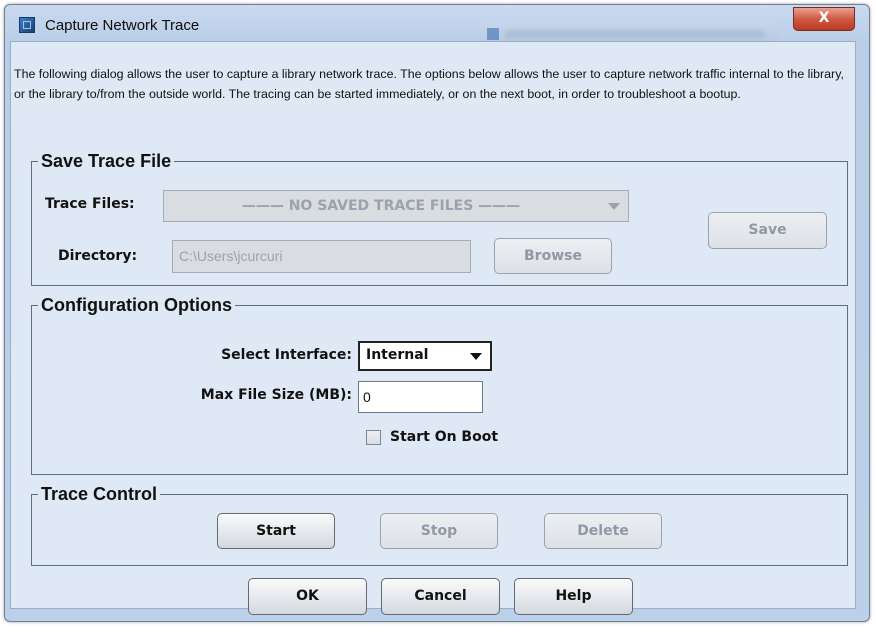 The width and height of the screenshot is (876, 626). Describe the element at coordinates (307, 596) in the screenshot. I see `ok-button: OK` at that location.